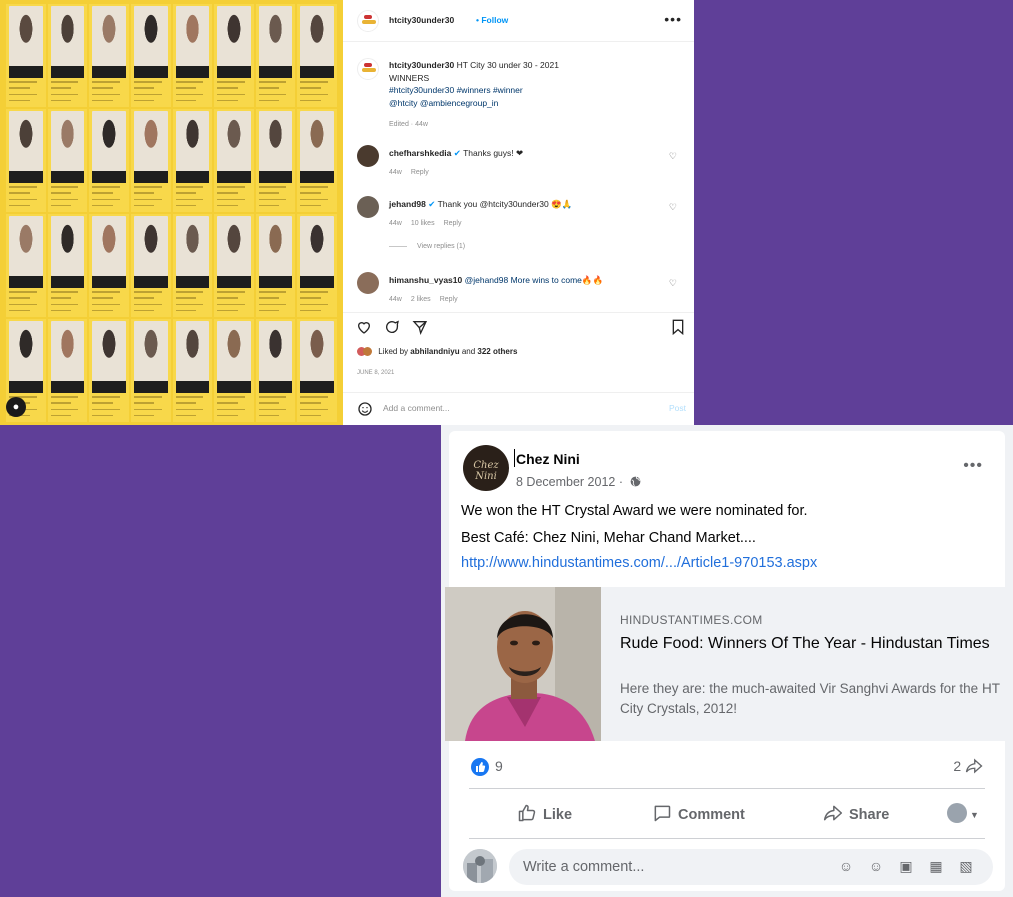 The width and height of the screenshot is (1013, 897). What do you see at coordinates (968, 766) in the screenshot?
I see `shares-summary: 2` at bounding box center [968, 766].